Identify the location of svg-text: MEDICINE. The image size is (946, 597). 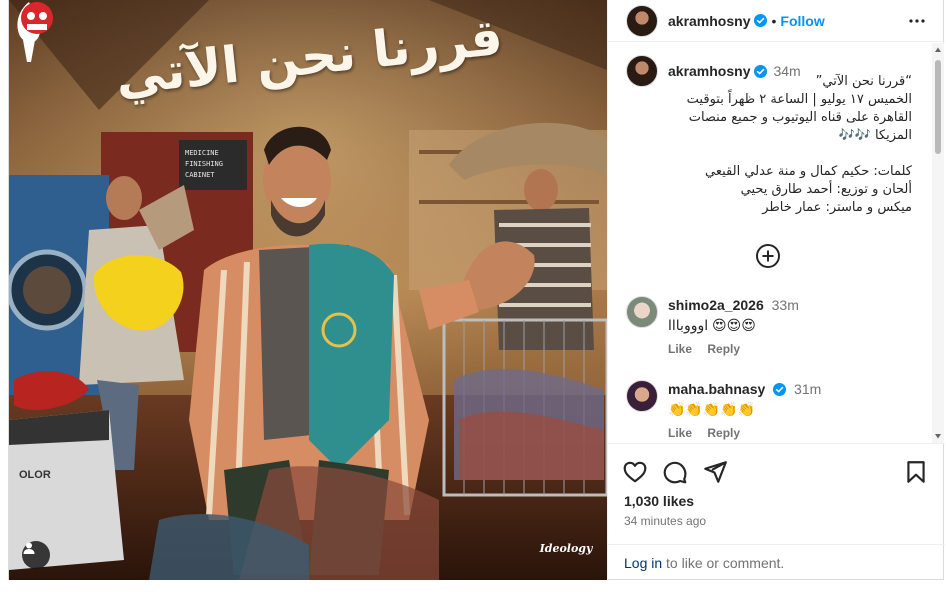
(202, 153).